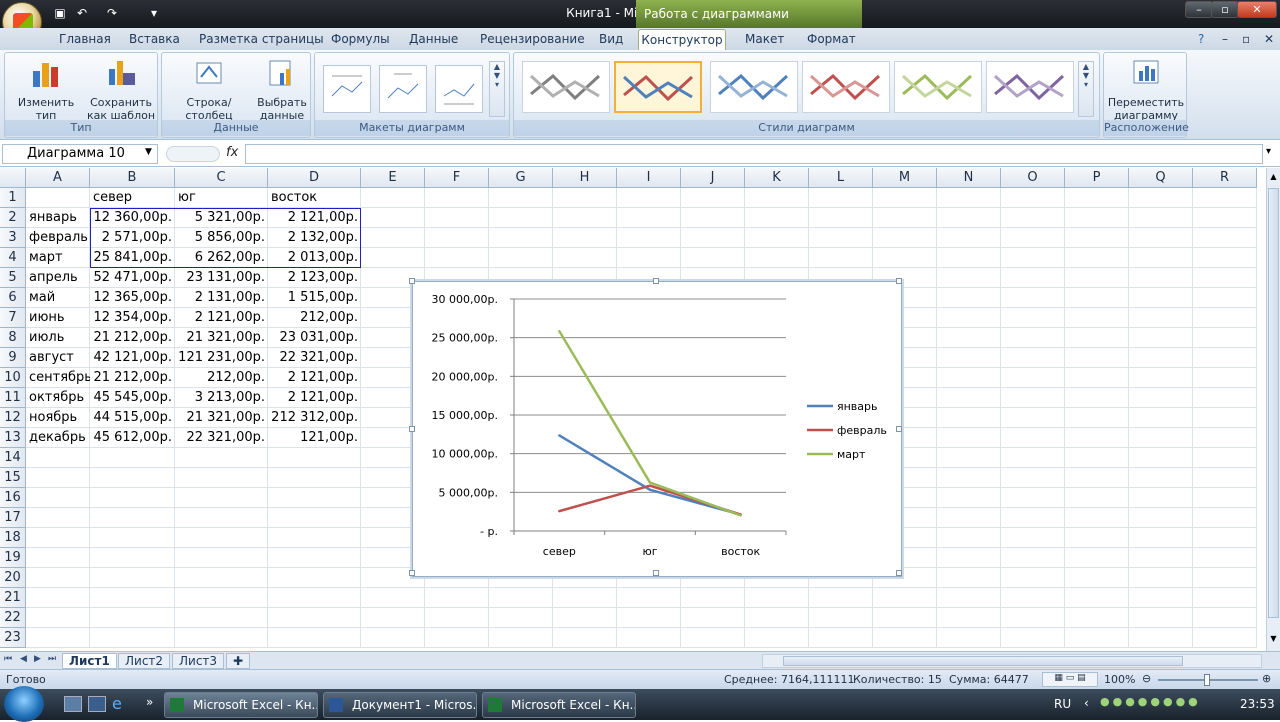 The width and height of the screenshot is (1280, 722). What do you see at coordinates (1086, 703) in the screenshot?
I see `tray-expand-icon: ‹` at bounding box center [1086, 703].